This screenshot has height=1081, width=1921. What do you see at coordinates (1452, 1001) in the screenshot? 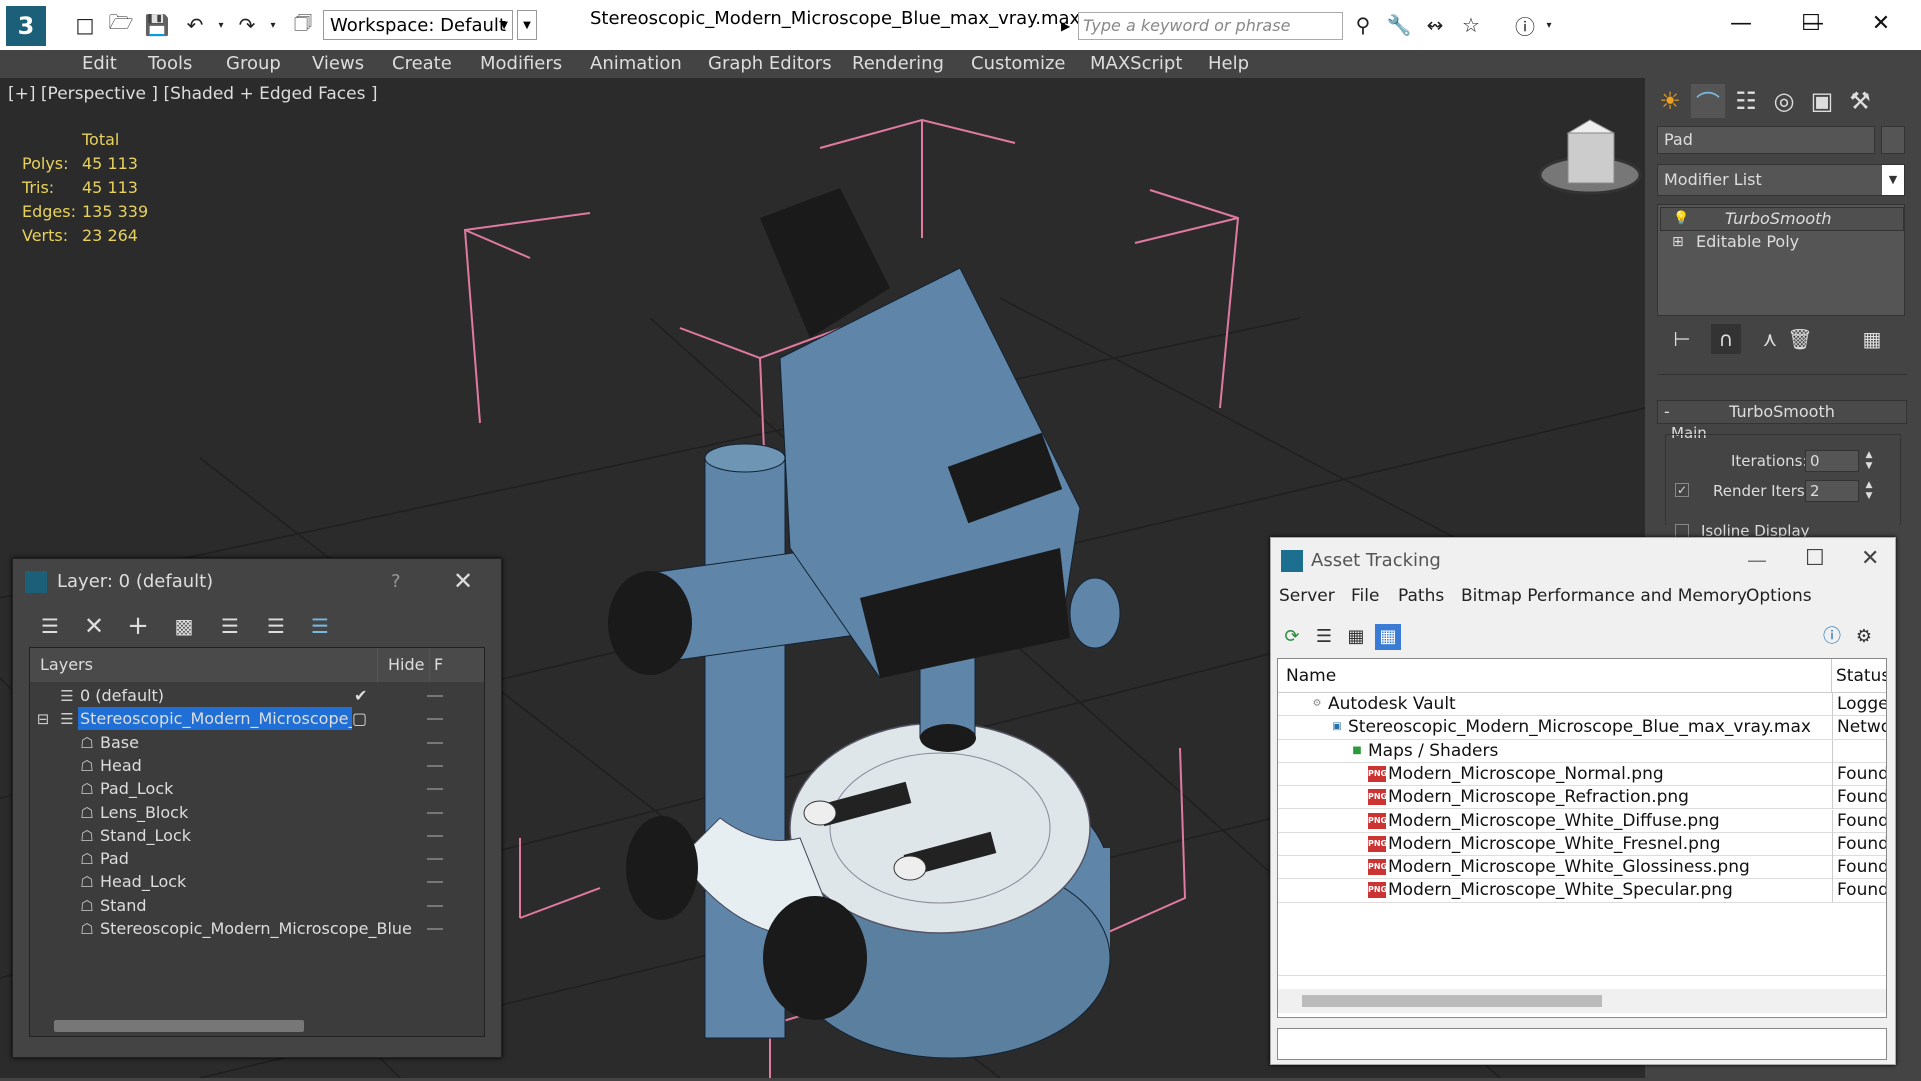
I see `scrollbar-thumb` at bounding box center [1452, 1001].